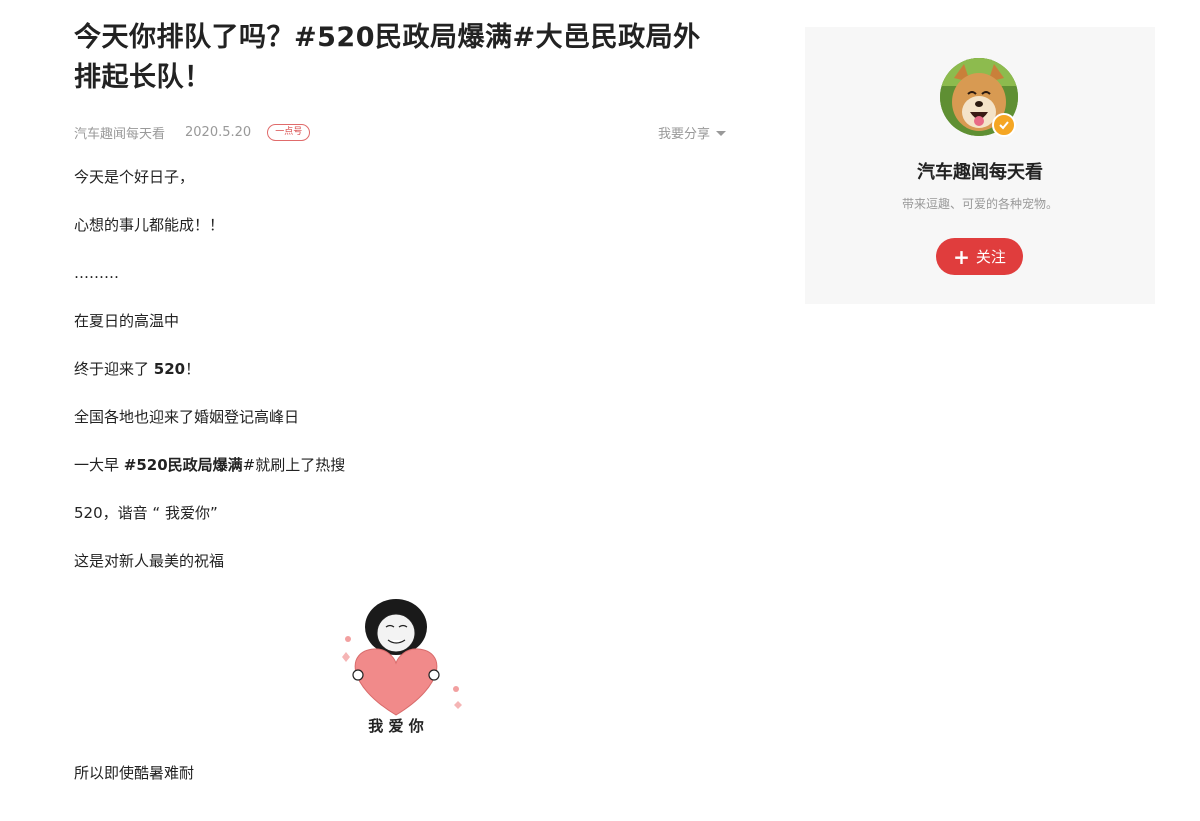  What do you see at coordinates (114, 369) in the screenshot?
I see `paragraph-text: 终于迎来了` at bounding box center [114, 369].